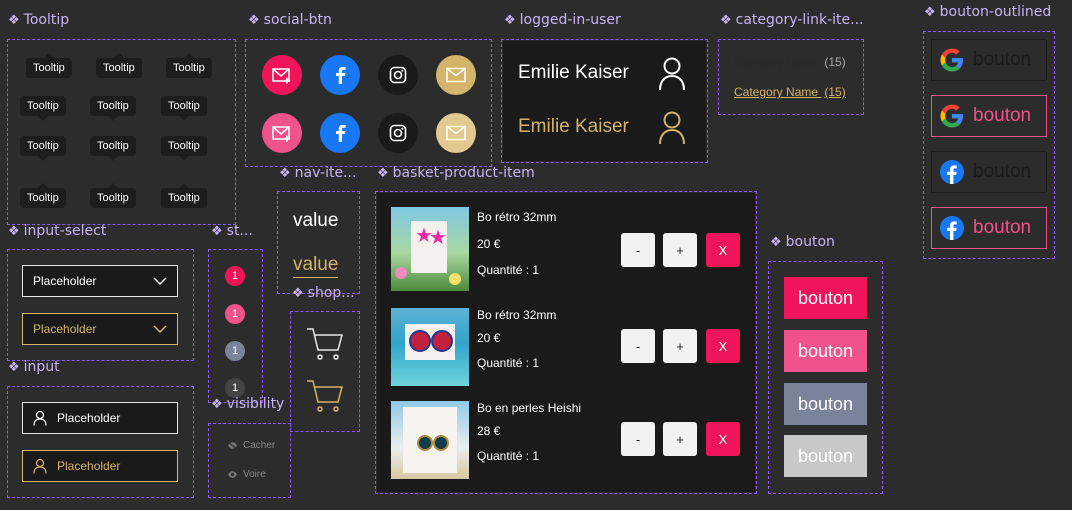  Describe the element at coordinates (232, 474) in the screenshot. I see `eye-icon` at that location.